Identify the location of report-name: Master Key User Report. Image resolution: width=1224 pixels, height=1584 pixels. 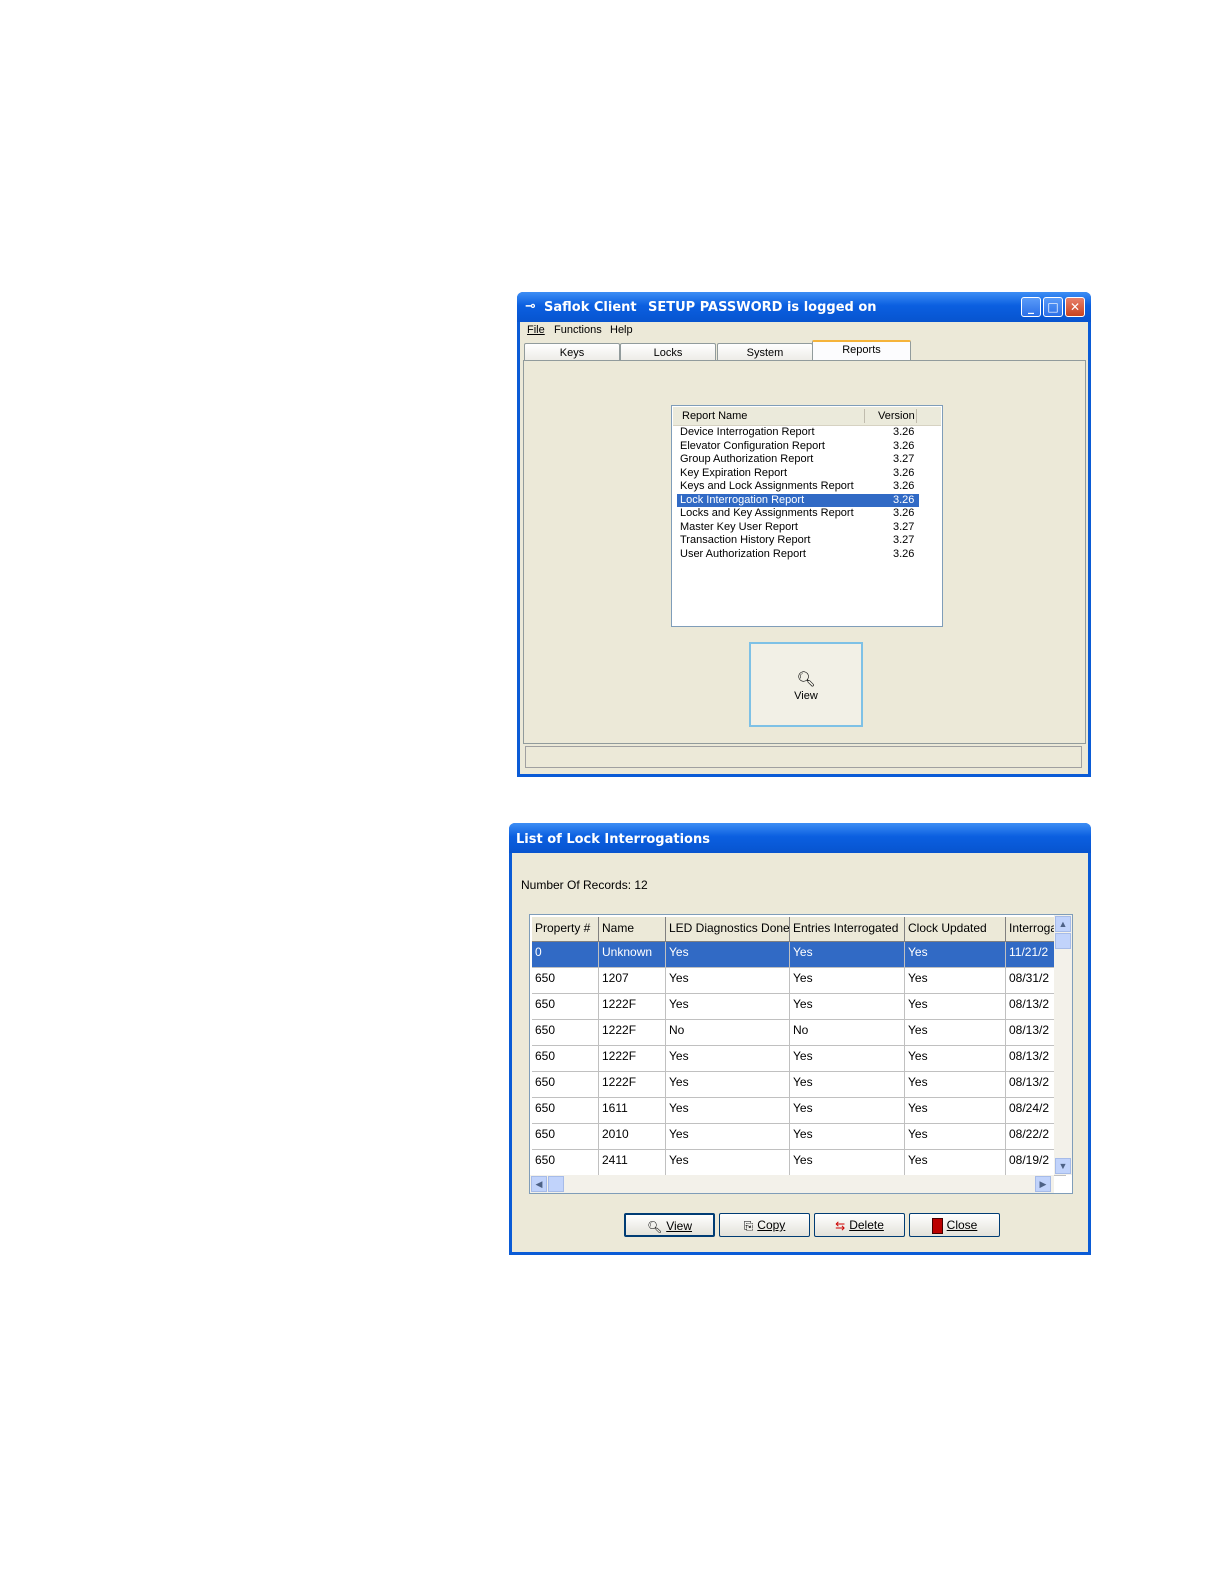
(739, 526).